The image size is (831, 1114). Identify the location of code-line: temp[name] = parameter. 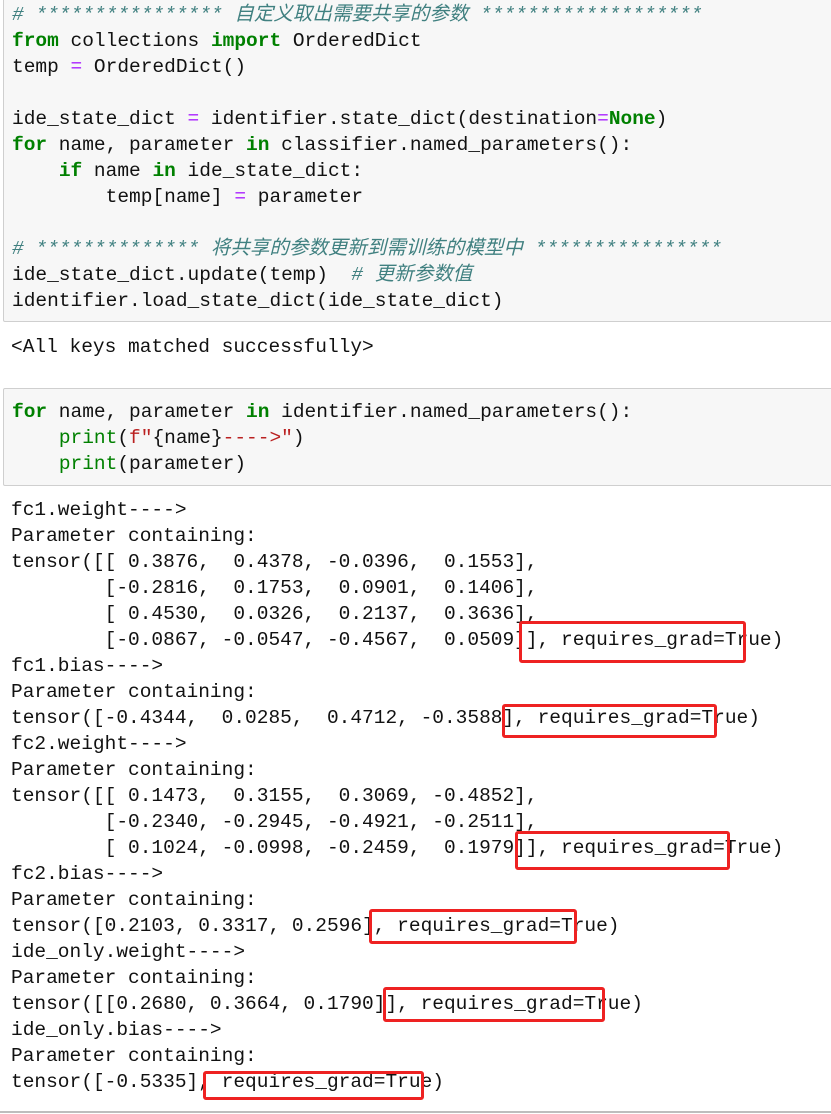
(188, 197).